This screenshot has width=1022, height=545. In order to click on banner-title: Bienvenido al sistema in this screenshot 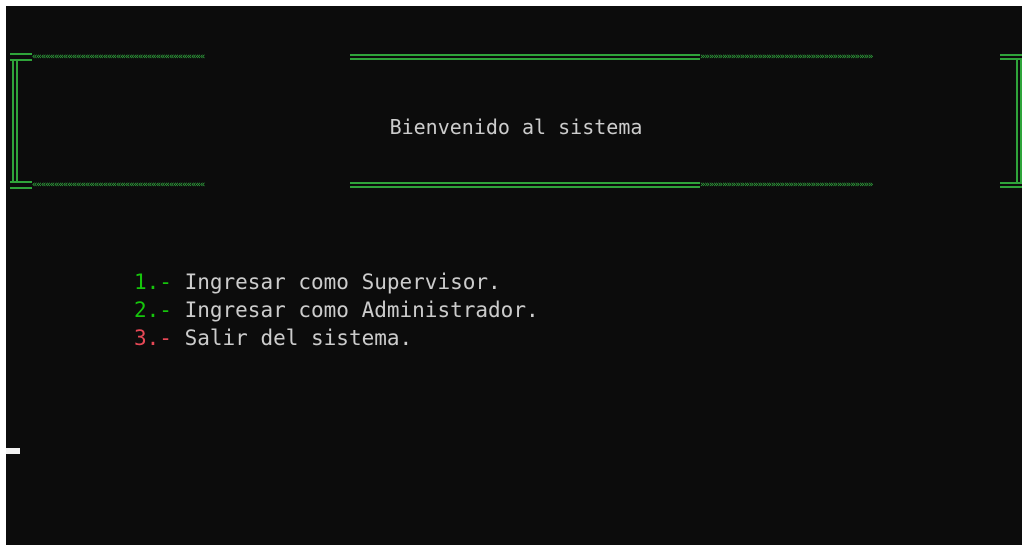, I will do `click(516, 127)`.